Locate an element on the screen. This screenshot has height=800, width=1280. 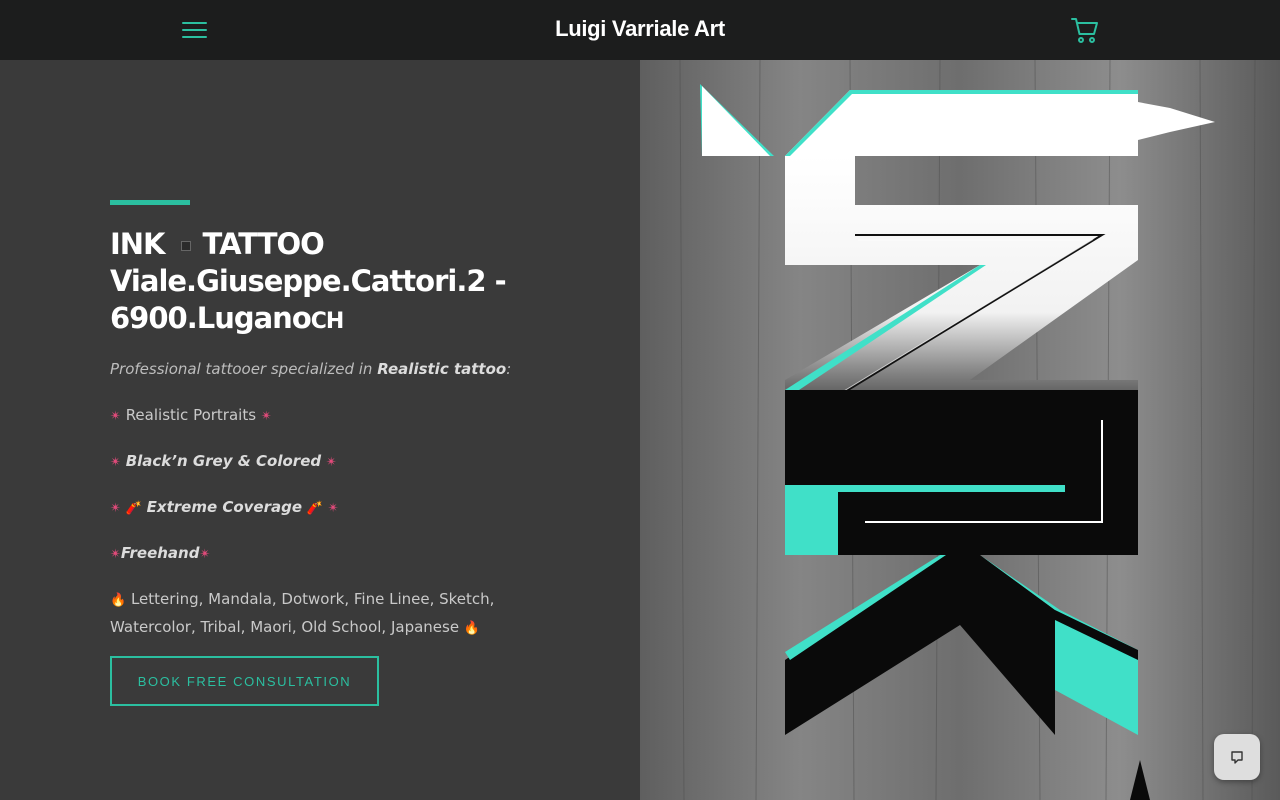
intro-prefix: Professional tattooer specialized in is located at coordinates (244, 369).